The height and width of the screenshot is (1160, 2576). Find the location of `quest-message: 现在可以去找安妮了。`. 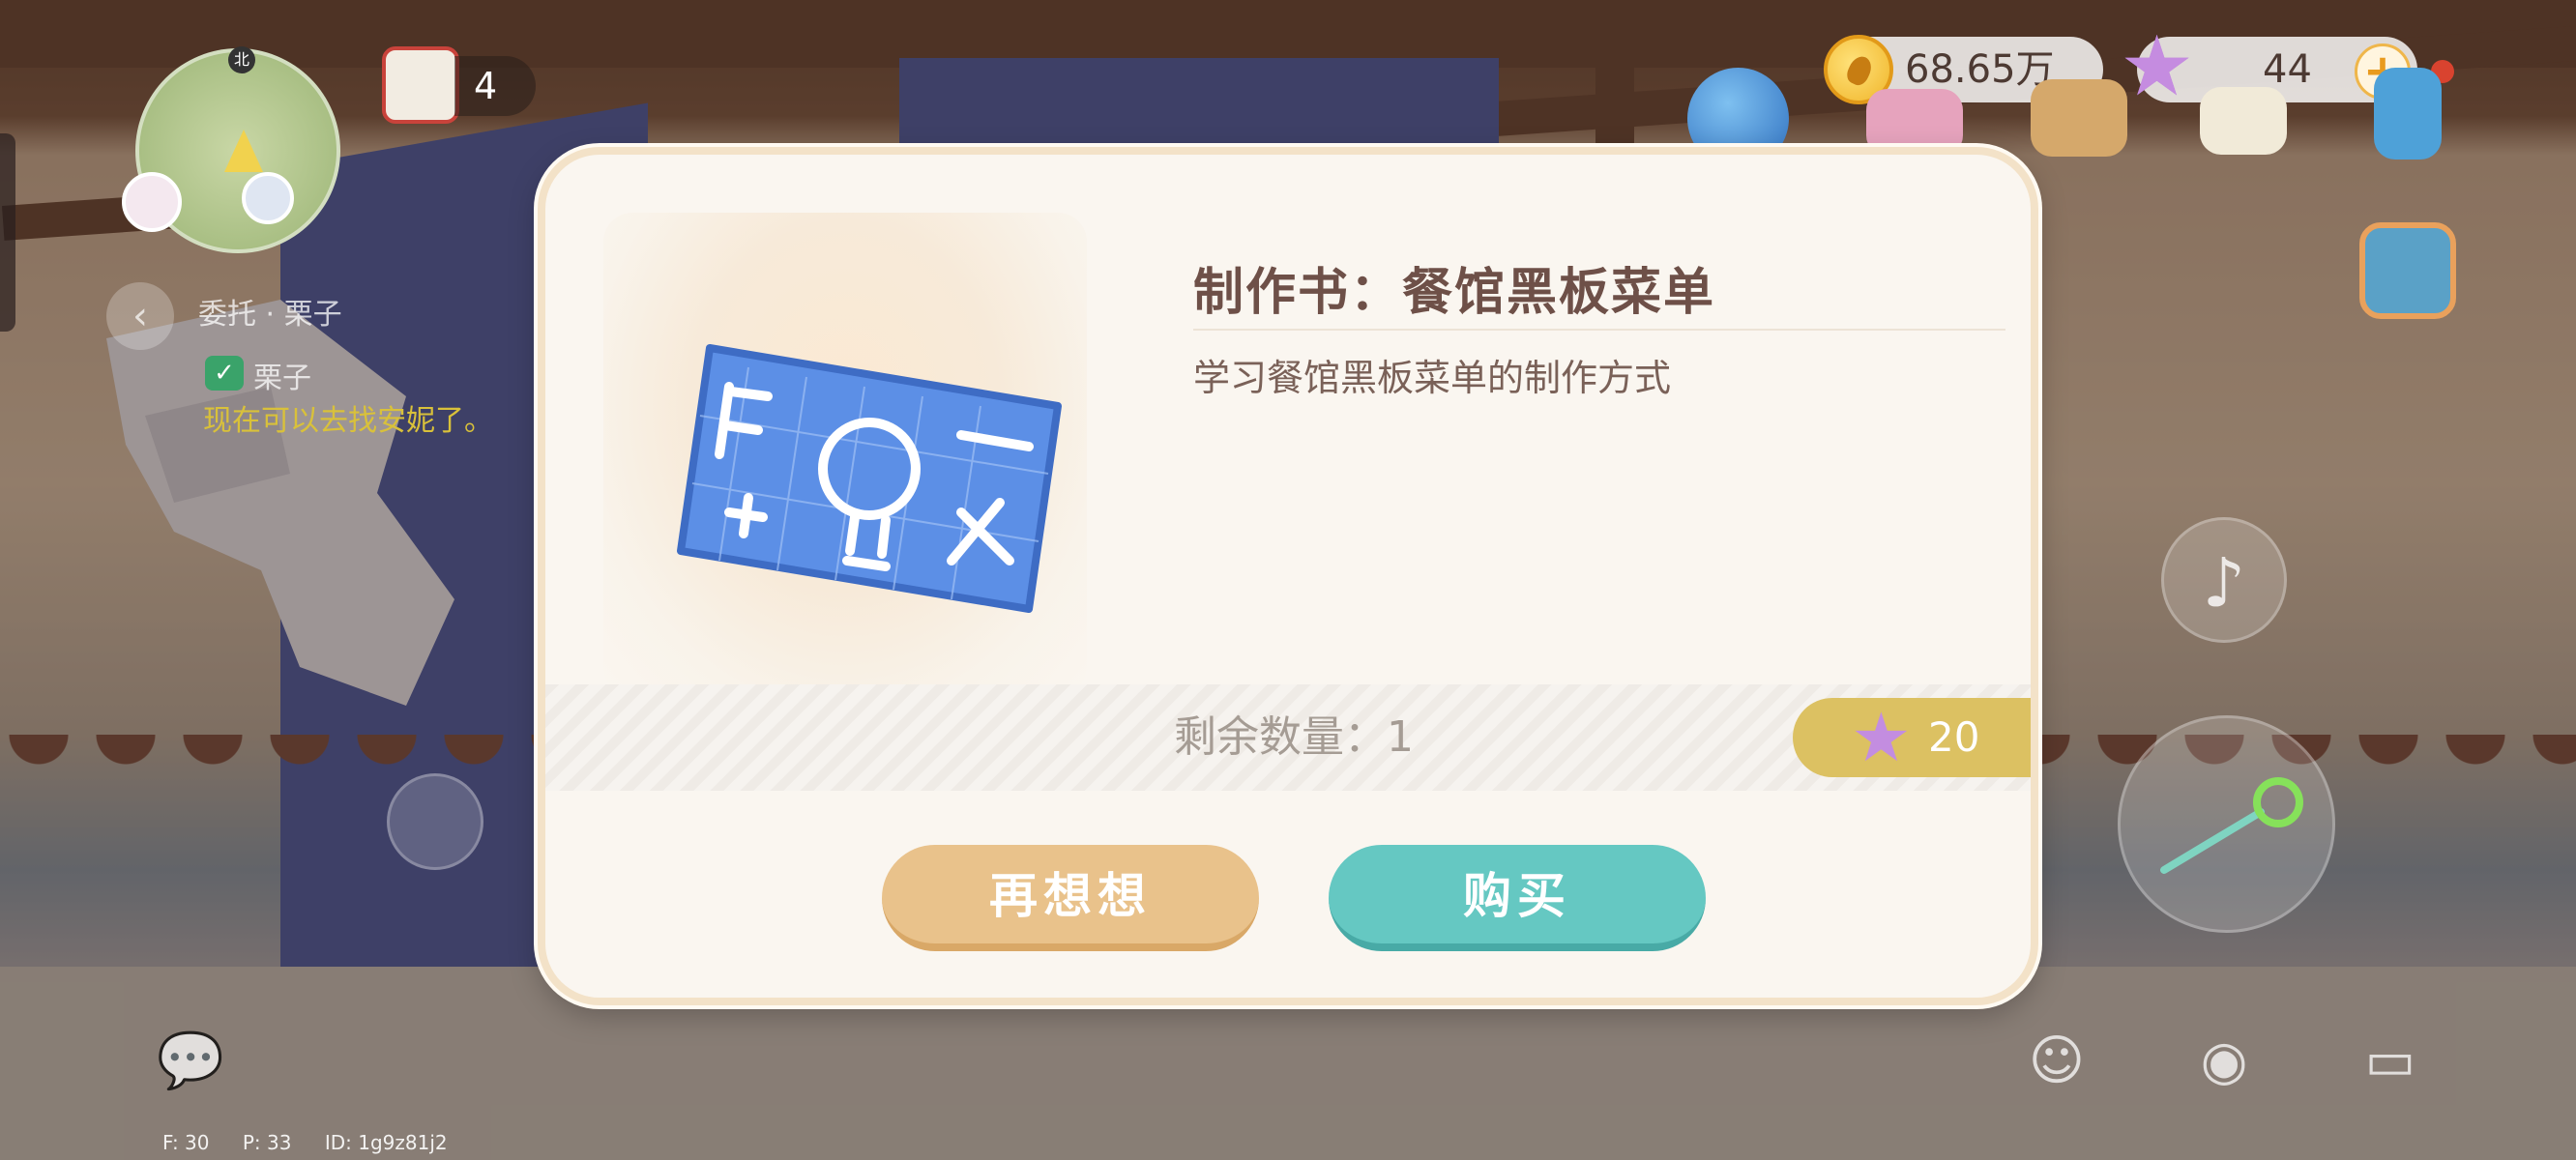

quest-message: 现在可以去找安妮了。 is located at coordinates (348, 421).